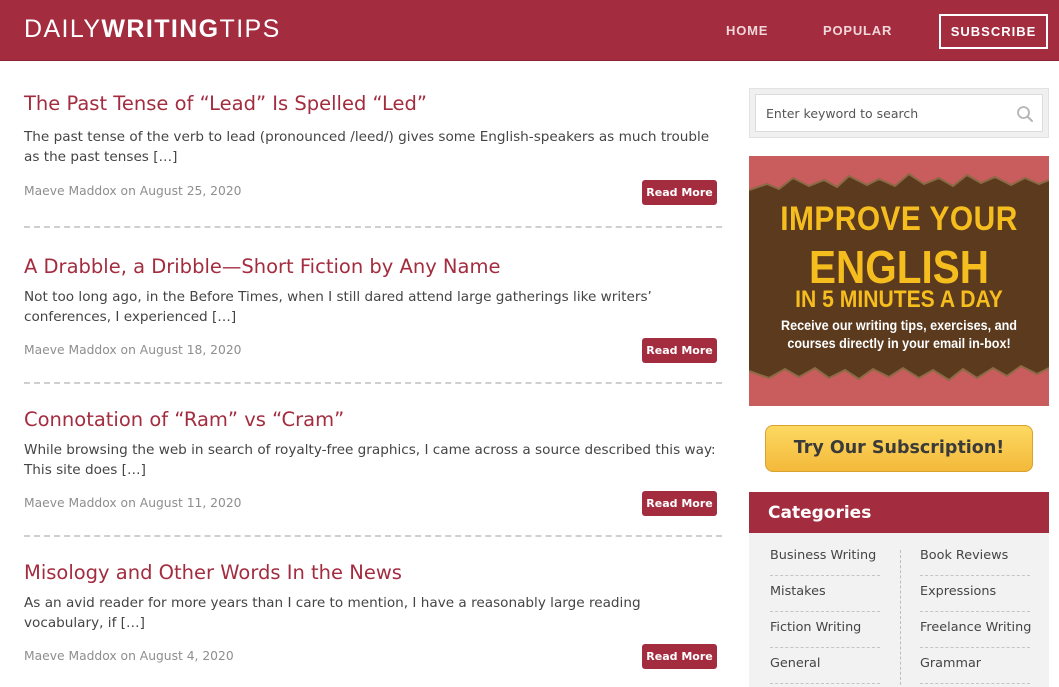  I want to click on category-link: Book Reviews, so click(975, 558).